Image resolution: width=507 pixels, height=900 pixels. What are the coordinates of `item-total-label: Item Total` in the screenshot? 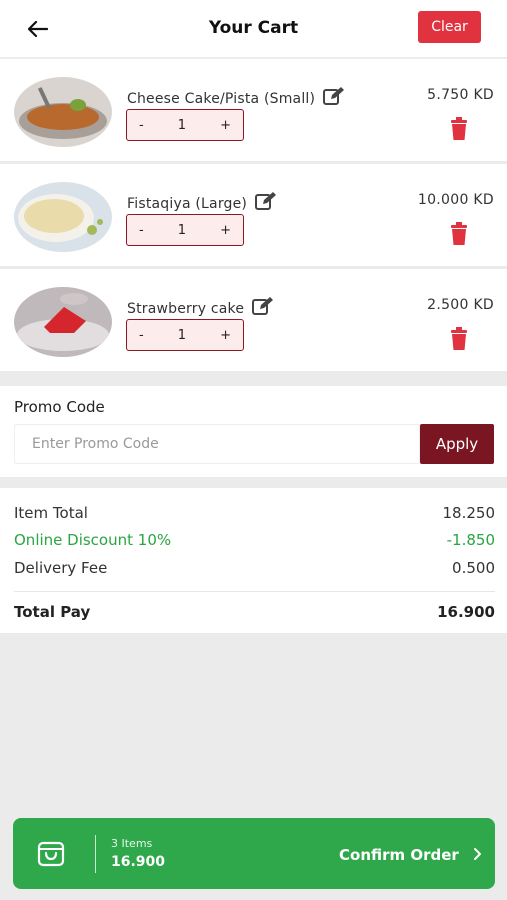 It's located at (51, 513).